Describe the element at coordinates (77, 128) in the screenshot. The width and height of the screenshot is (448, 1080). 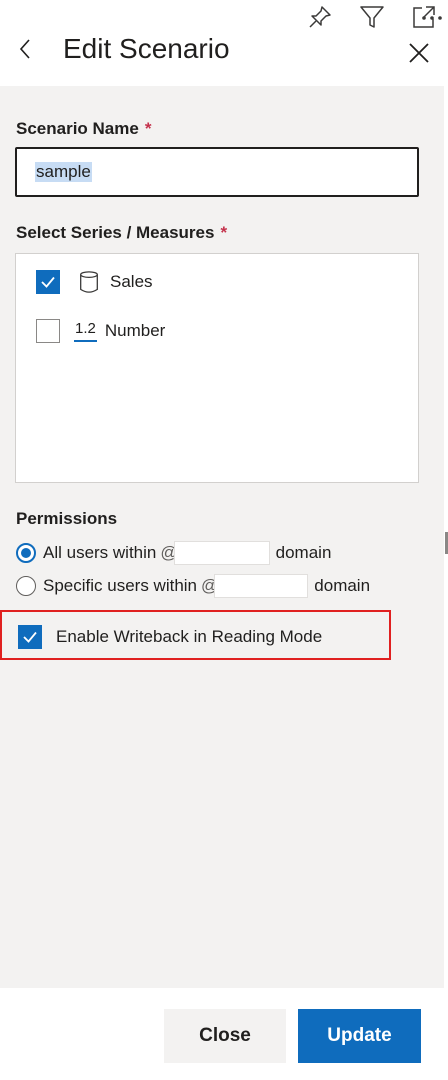
I see `scenario-name-label-text: Scenario Name` at that location.